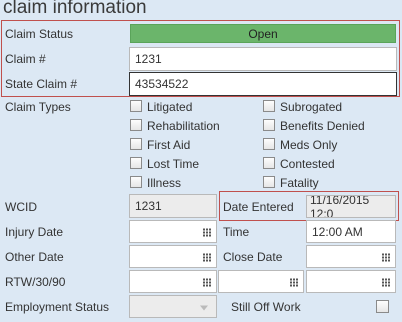  What do you see at coordinates (253, 257) in the screenshot?
I see `close-date-label: Close Date` at bounding box center [253, 257].